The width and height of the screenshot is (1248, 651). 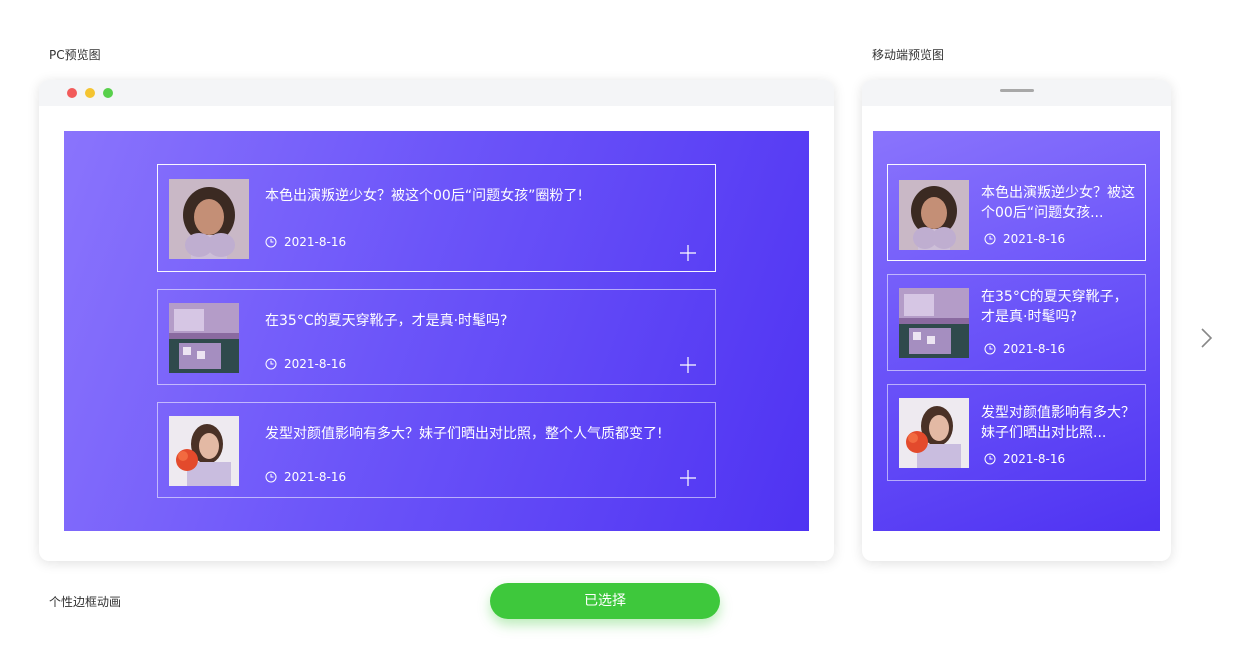 I want to click on style-name-label: 个性边框动画, so click(x=85, y=602).